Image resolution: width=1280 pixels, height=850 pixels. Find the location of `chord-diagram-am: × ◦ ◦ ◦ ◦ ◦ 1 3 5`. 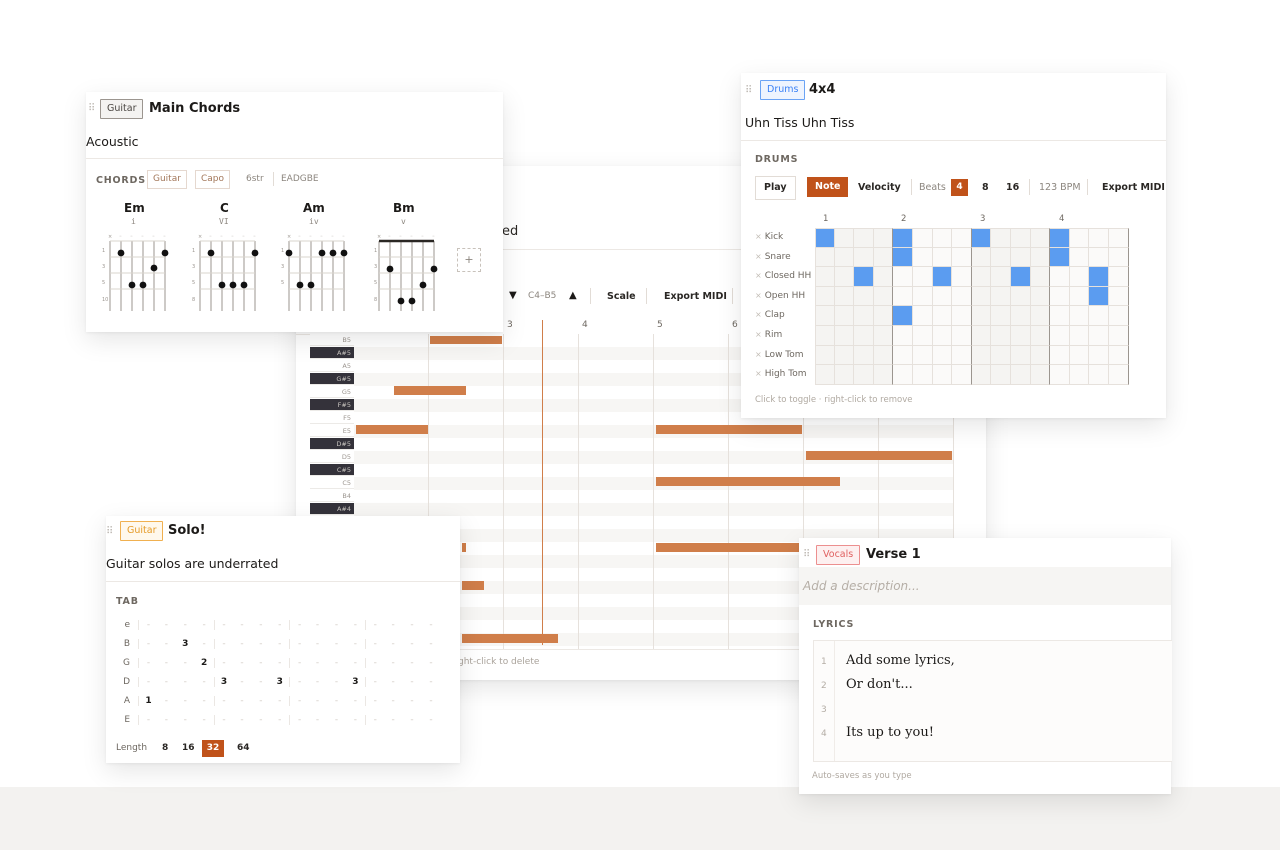

chord-diagram-am: × ◦ ◦ ◦ ◦ ◦ 1 3 5 is located at coordinates (314, 272).